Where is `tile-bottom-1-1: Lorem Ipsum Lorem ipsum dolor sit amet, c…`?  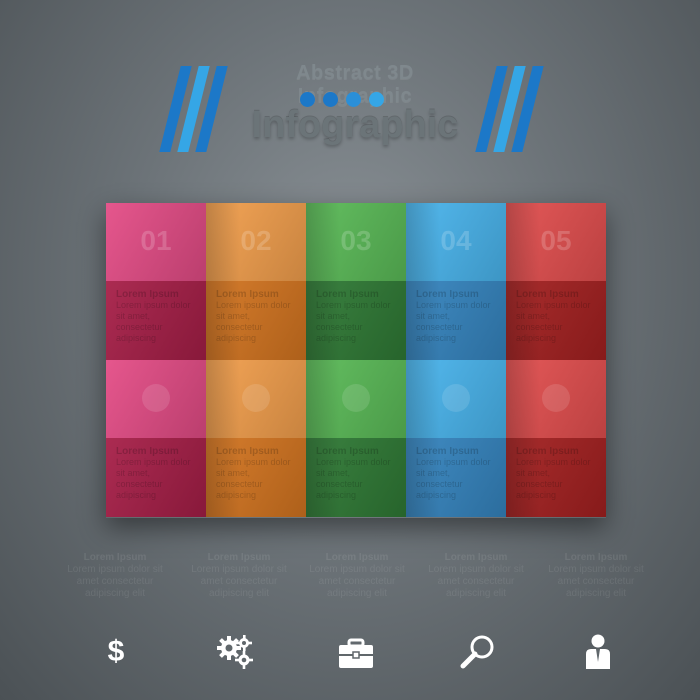
tile-bottom-1-1: Lorem Ipsum Lorem ipsum dolor sit amet, c… is located at coordinates (156, 320).